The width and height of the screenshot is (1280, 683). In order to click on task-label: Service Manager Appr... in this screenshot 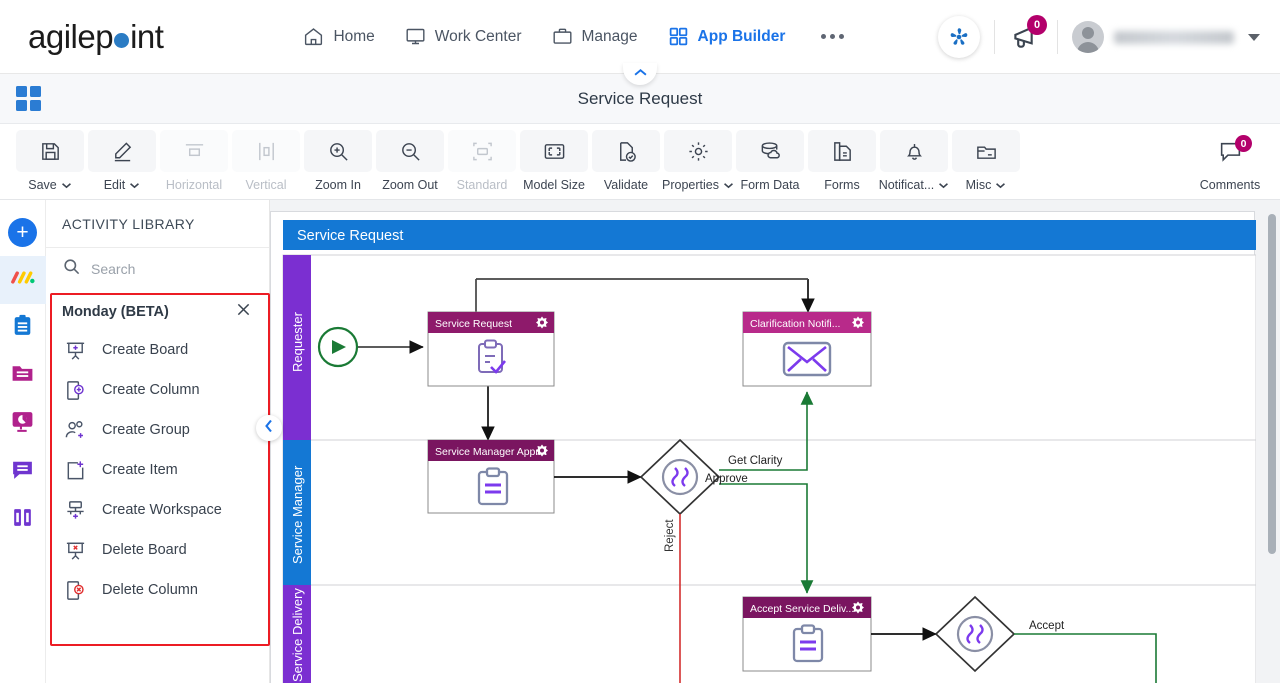, I will do `click(491, 452)`.